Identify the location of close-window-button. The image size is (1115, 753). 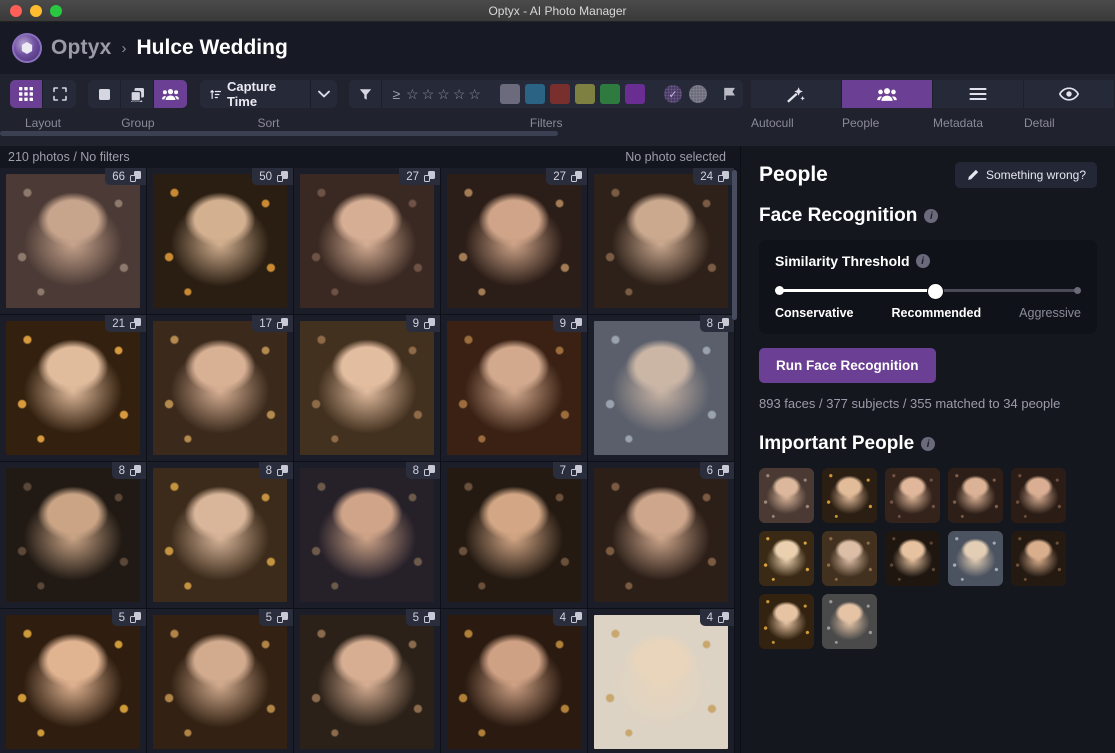
(16, 10).